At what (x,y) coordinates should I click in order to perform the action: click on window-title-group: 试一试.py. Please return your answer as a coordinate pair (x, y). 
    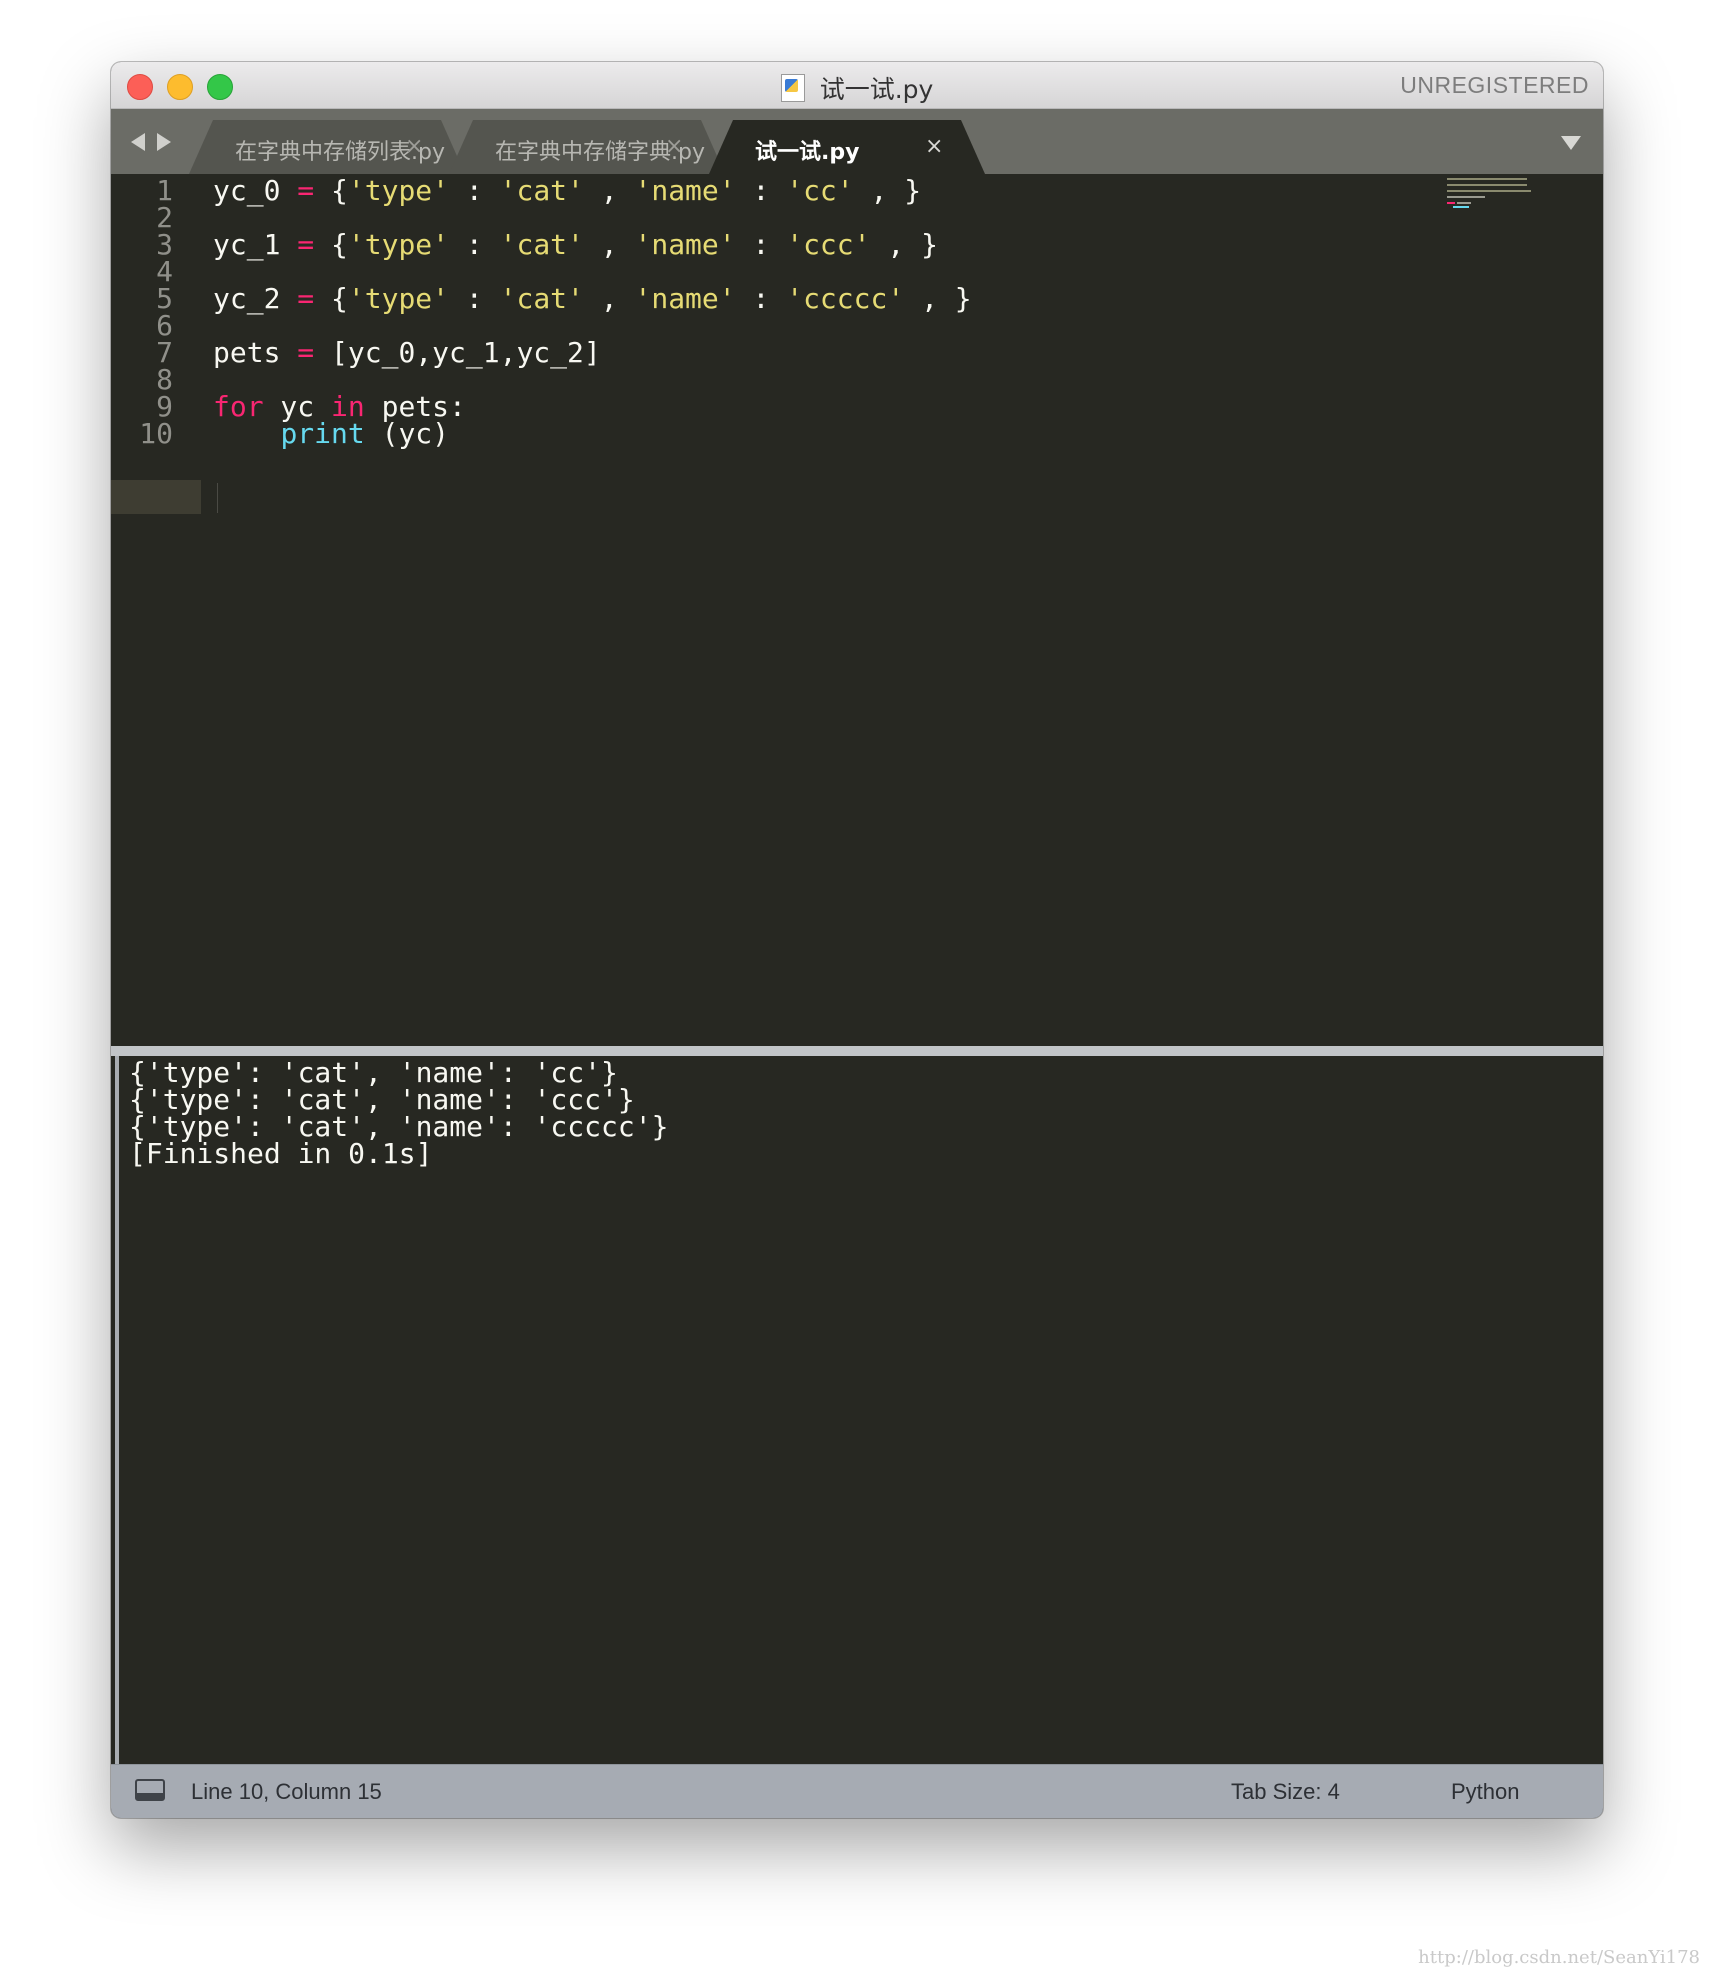
    Looking at the image, I should click on (857, 87).